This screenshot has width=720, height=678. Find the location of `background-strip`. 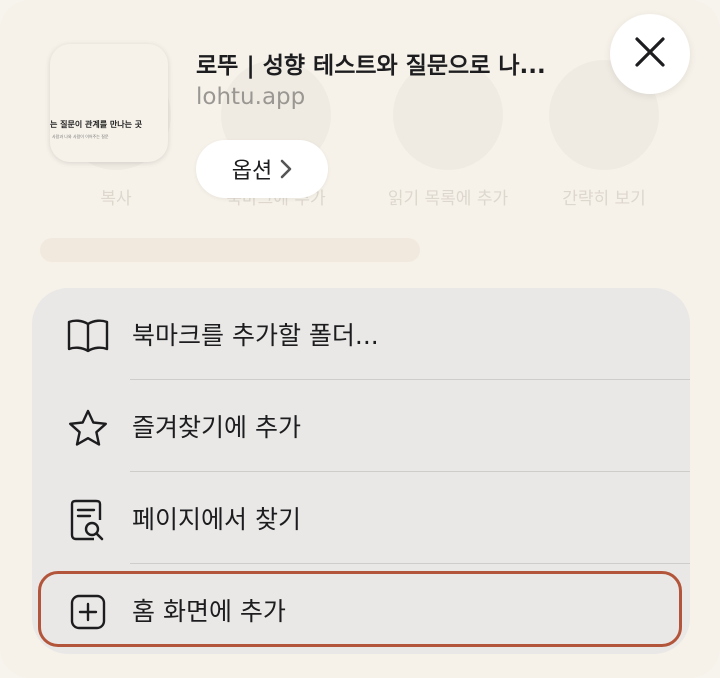

background-strip is located at coordinates (230, 250).